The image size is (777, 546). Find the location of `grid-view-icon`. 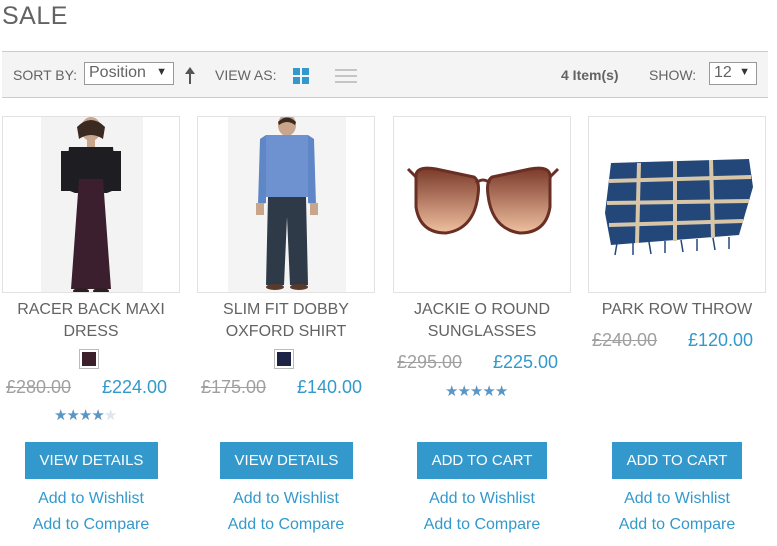

grid-view-icon is located at coordinates (301, 76).